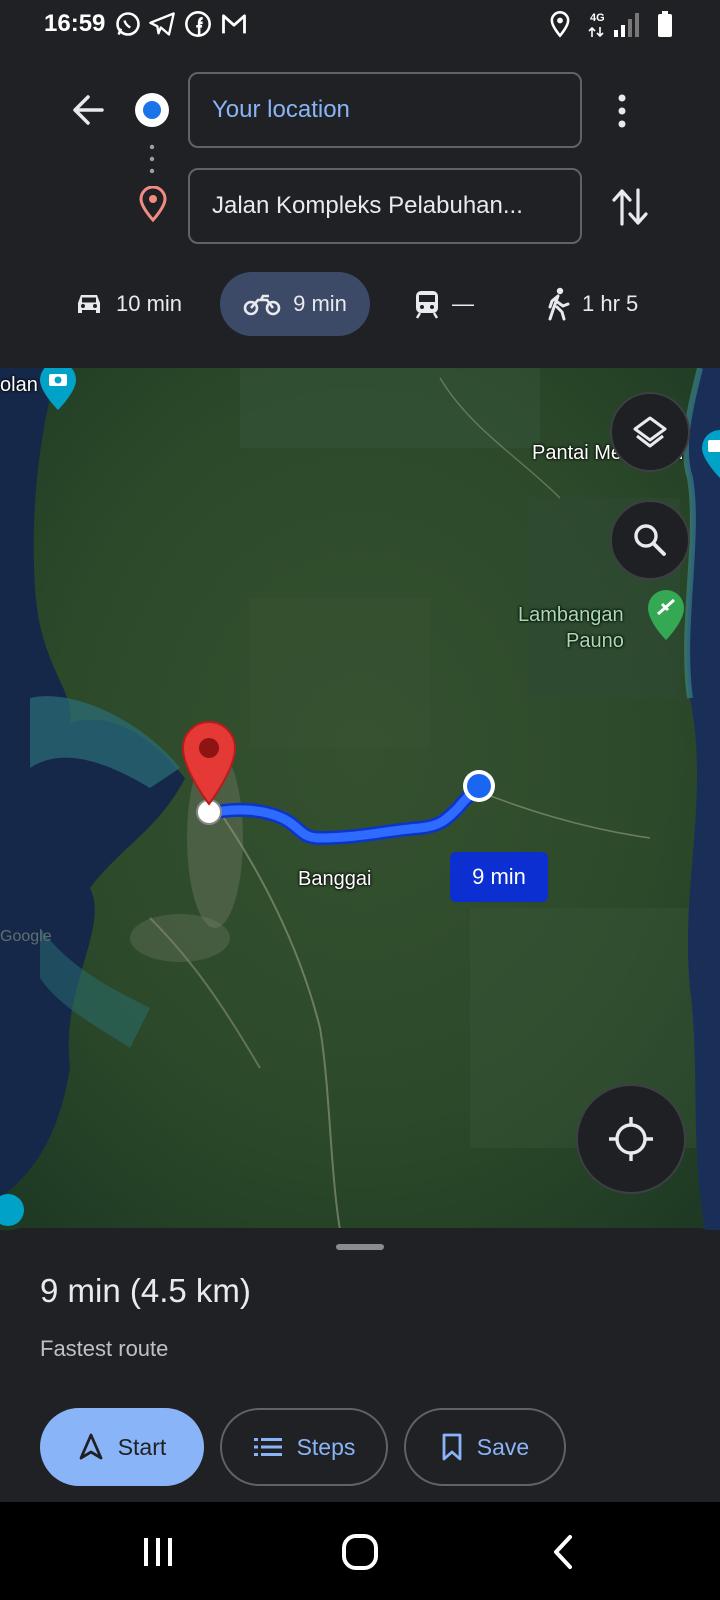 This screenshot has height=1600, width=720. Describe the element at coordinates (262, 305) in the screenshot. I see `motorcycle-icon` at that location.